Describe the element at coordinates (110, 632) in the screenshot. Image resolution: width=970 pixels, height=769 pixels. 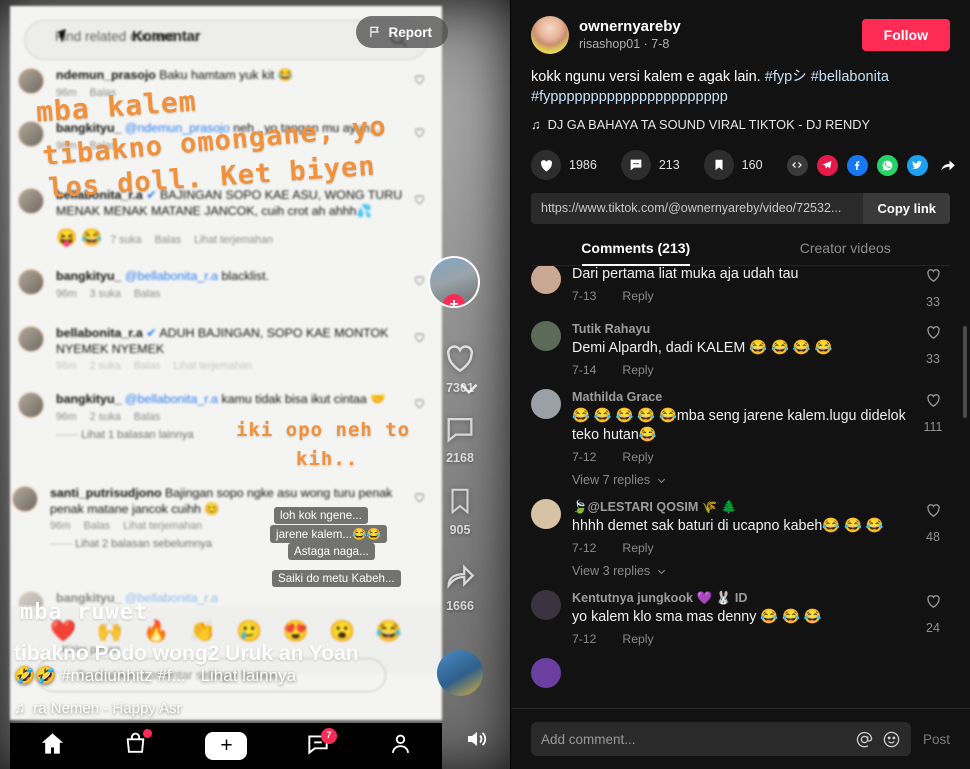
I see `emoji-raised-hands: 🙌` at that location.